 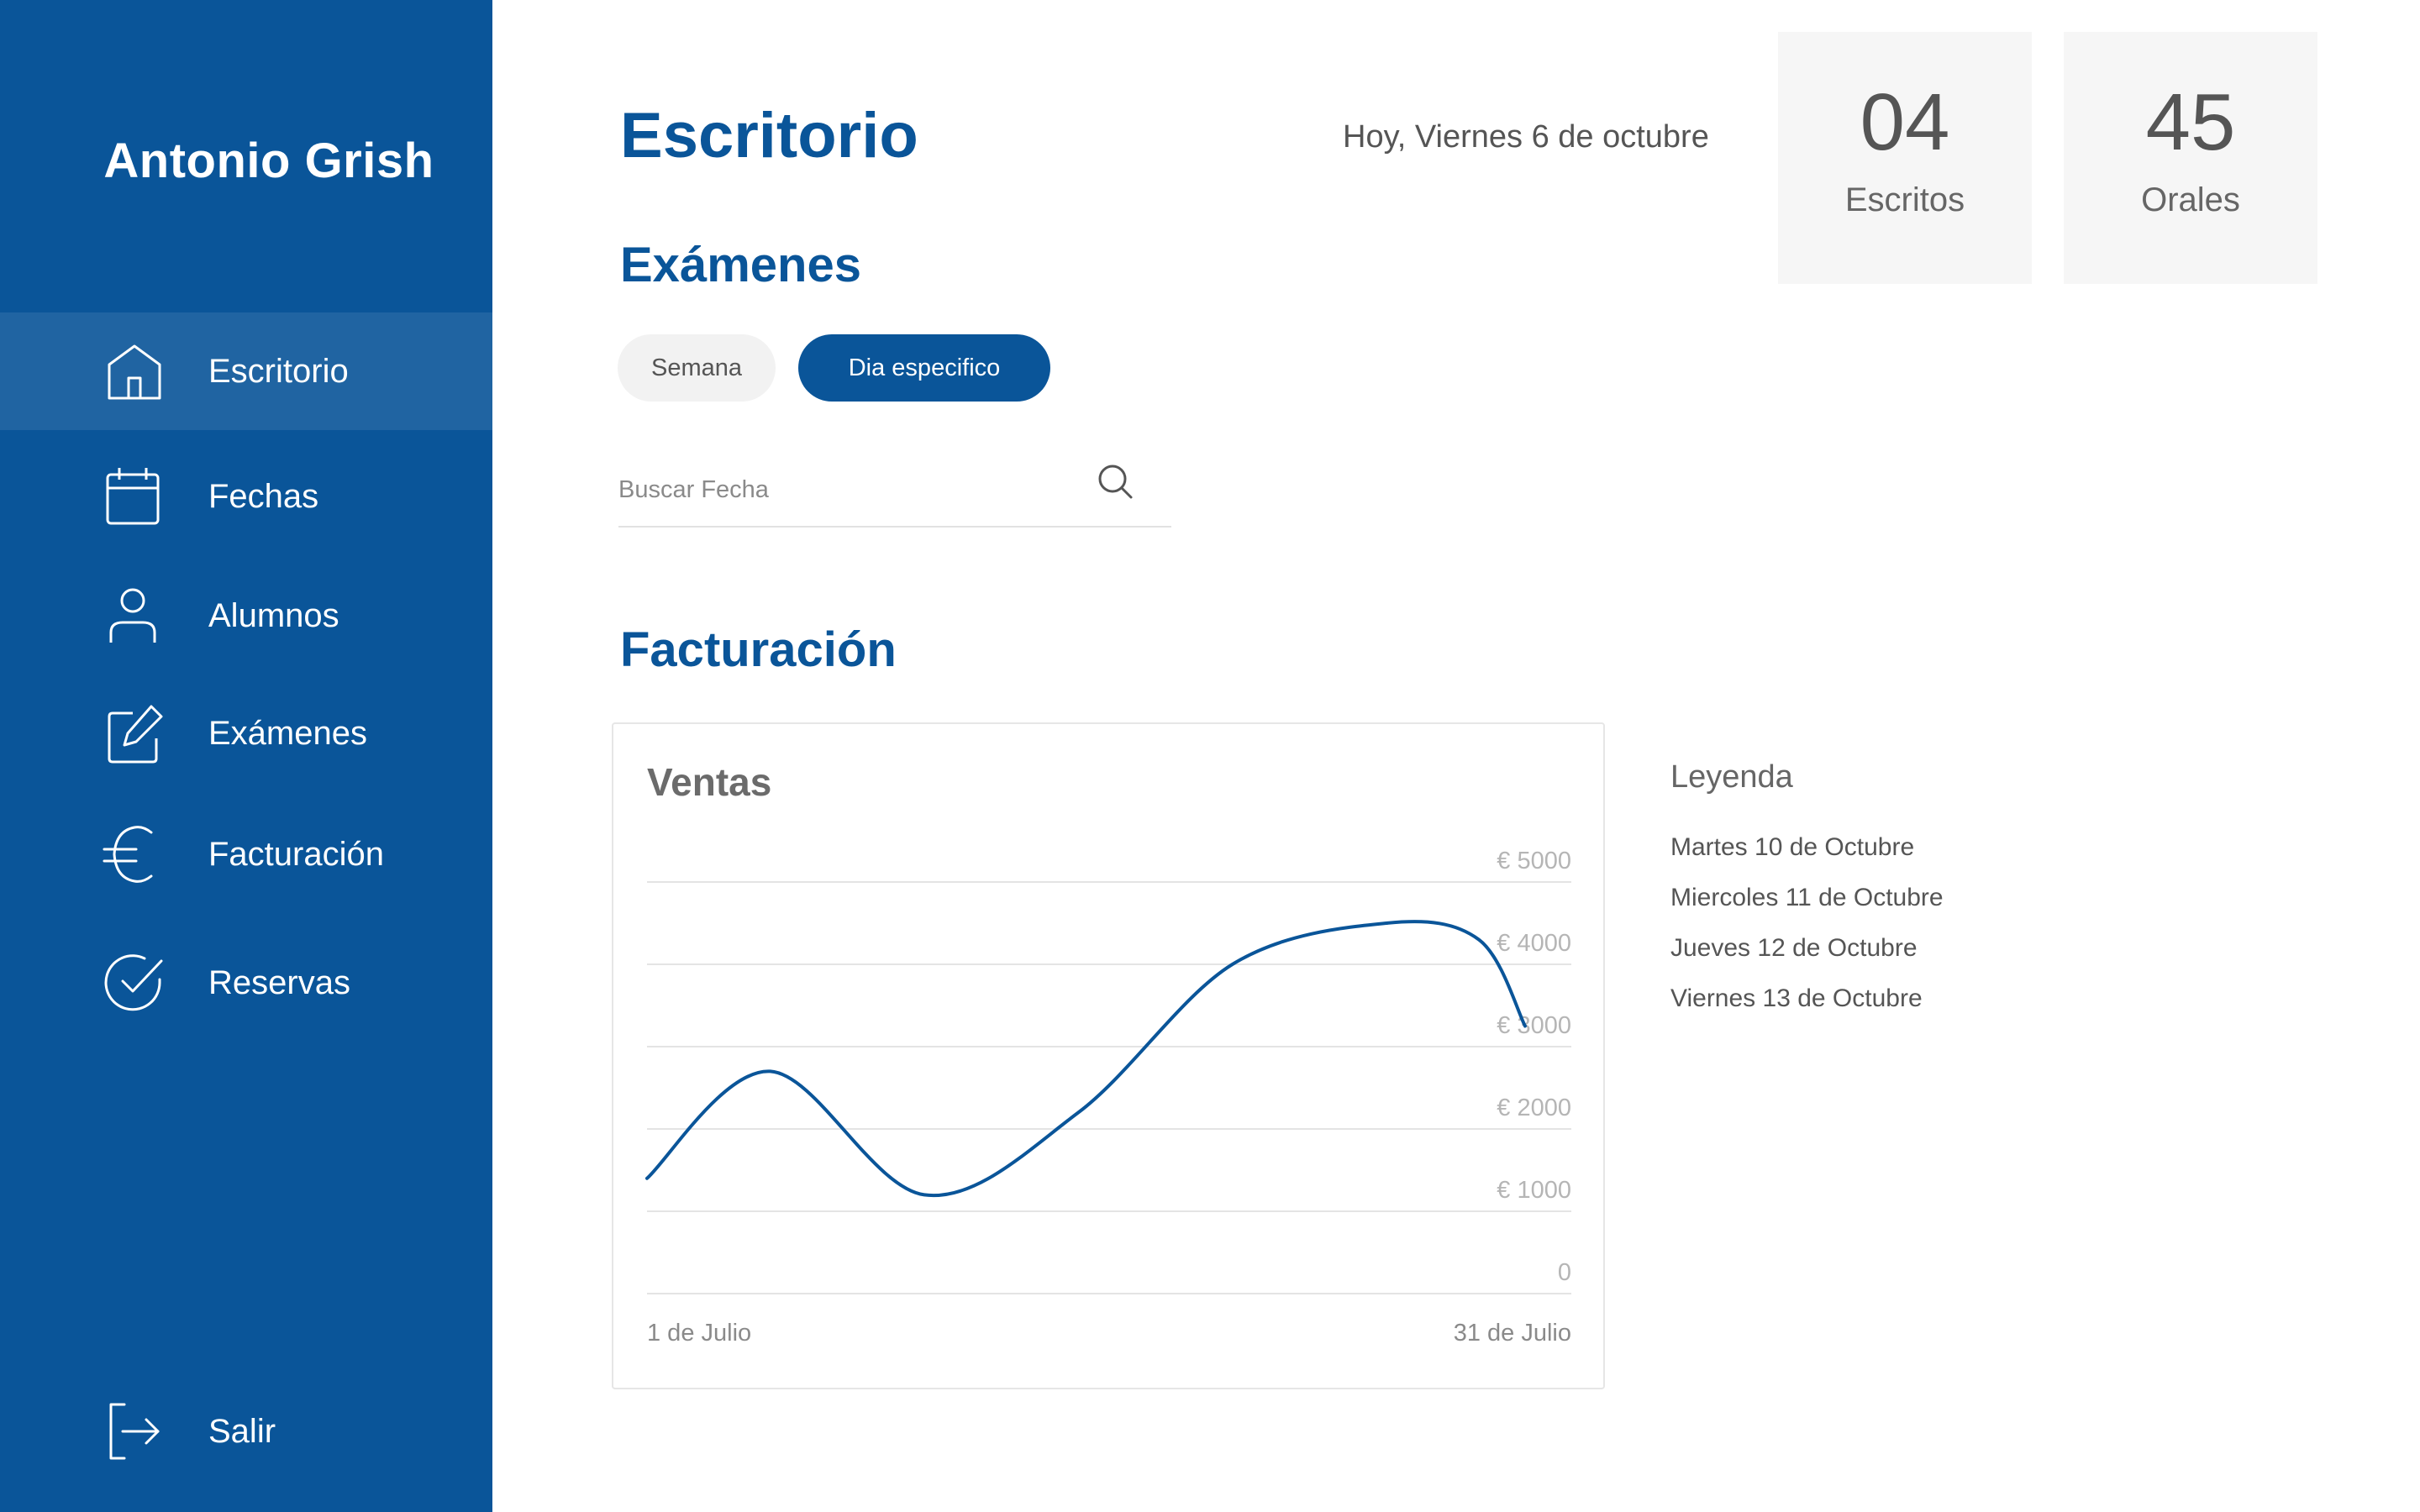 I want to click on legend-item: Miercoles 11 de Octubre, so click(x=1807, y=897).